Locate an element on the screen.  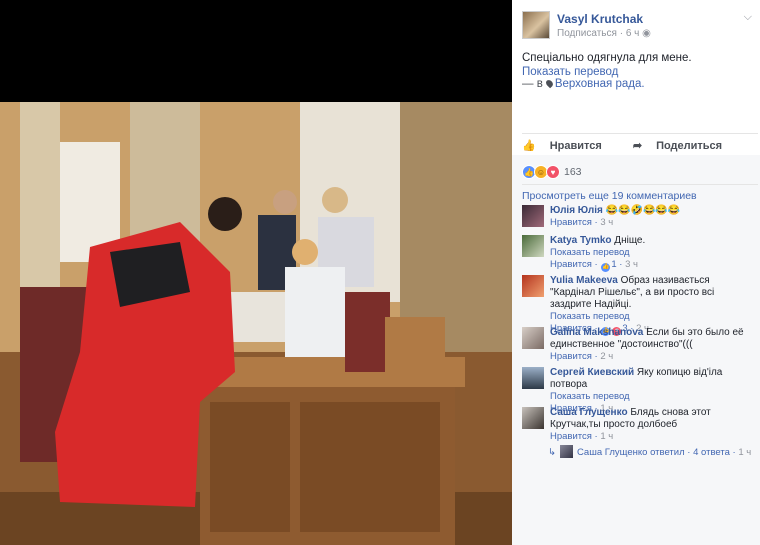
share-button: ➦ Поделиться is located at coordinates (684, 146).